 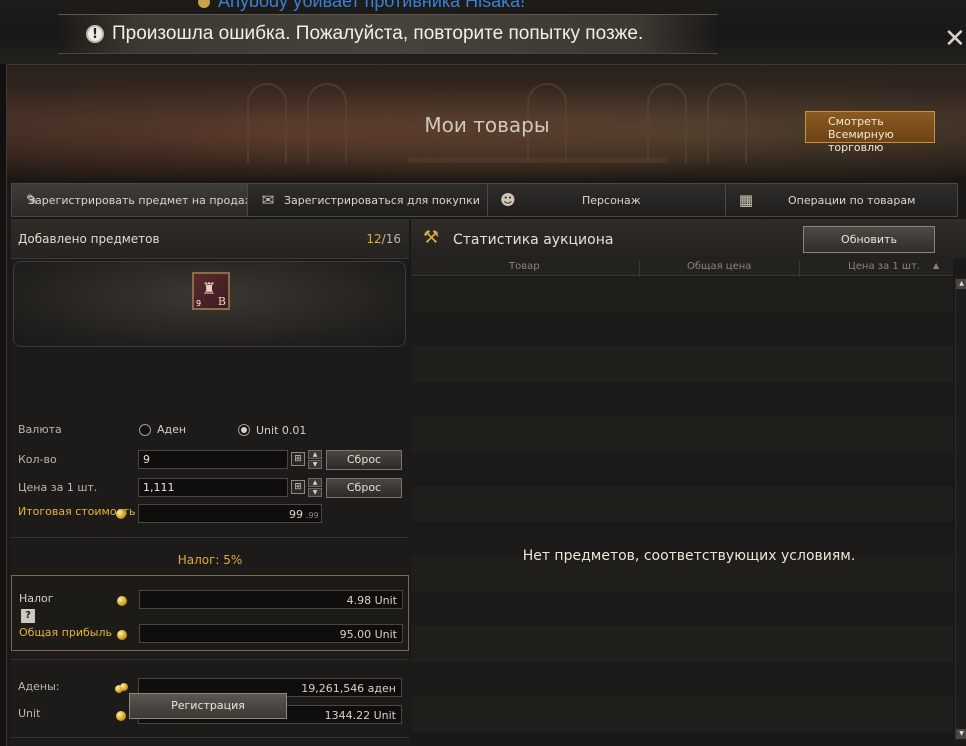 What do you see at coordinates (315, 464) in the screenshot?
I see `quantity-down-icon: ▼` at bounding box center [315, 464].